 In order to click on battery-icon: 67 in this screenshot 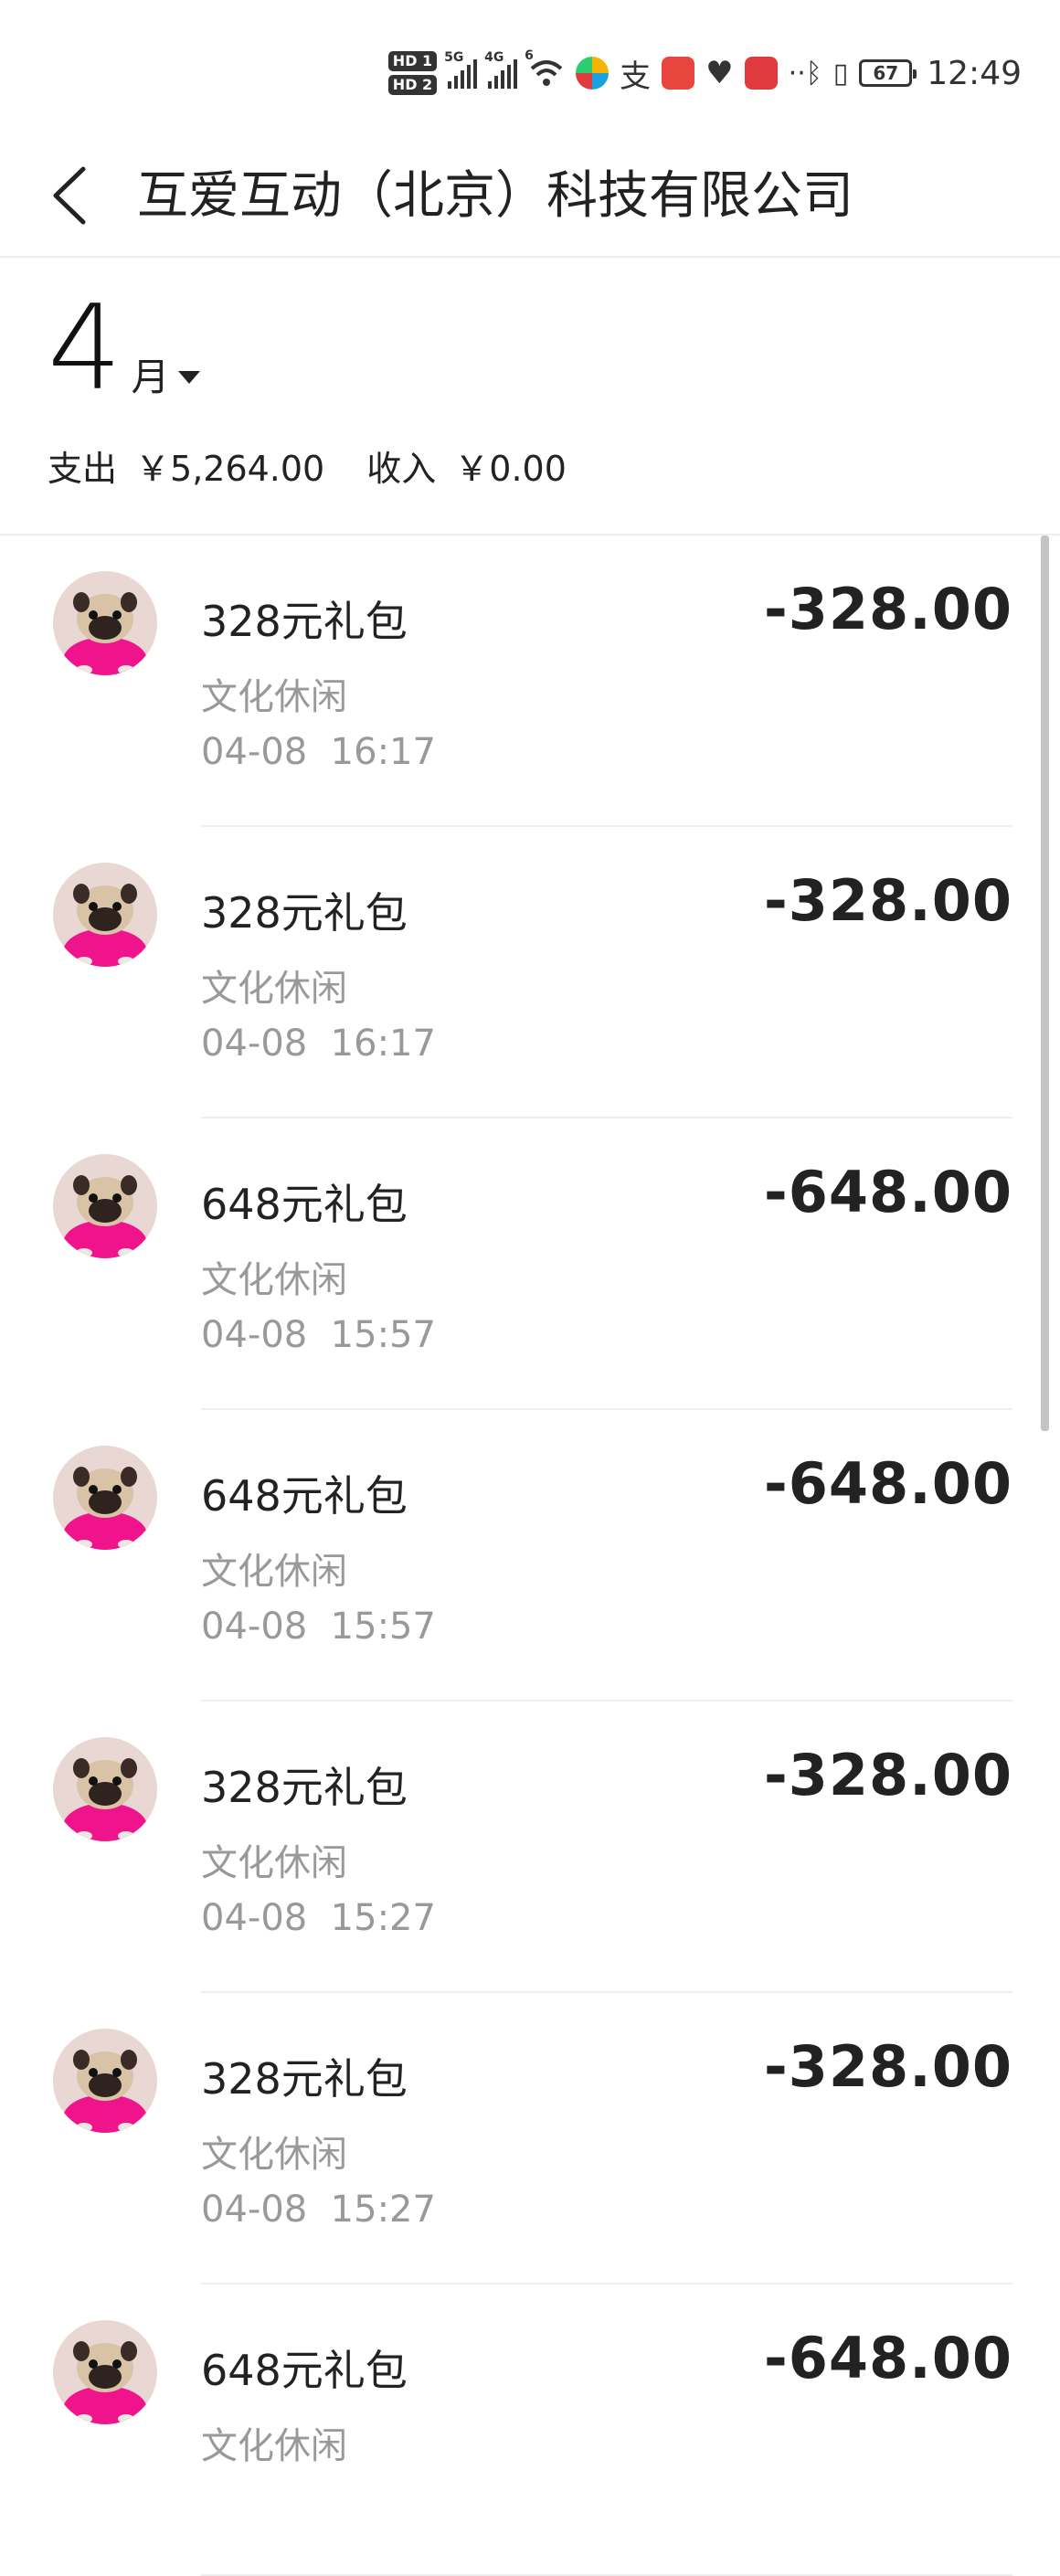, I will do `click(888, 73)`.